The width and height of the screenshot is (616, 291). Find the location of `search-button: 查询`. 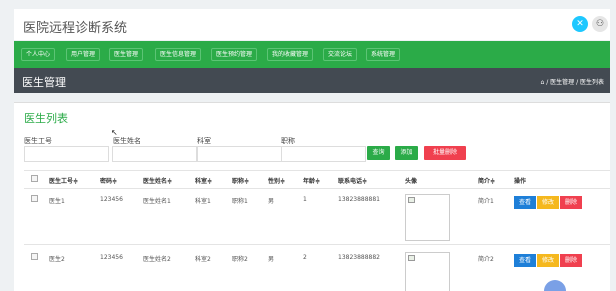

search-button: 查询 is located at coordinates (378, 153).